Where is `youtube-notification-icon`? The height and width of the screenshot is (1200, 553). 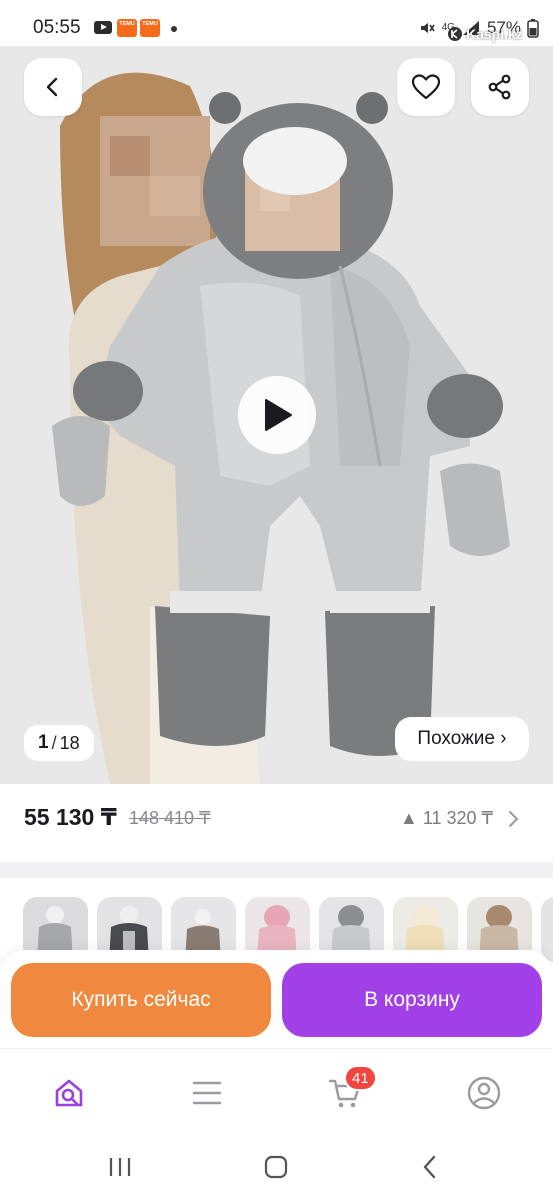 youtube-notification-icon is located at coordinates (103, 27).